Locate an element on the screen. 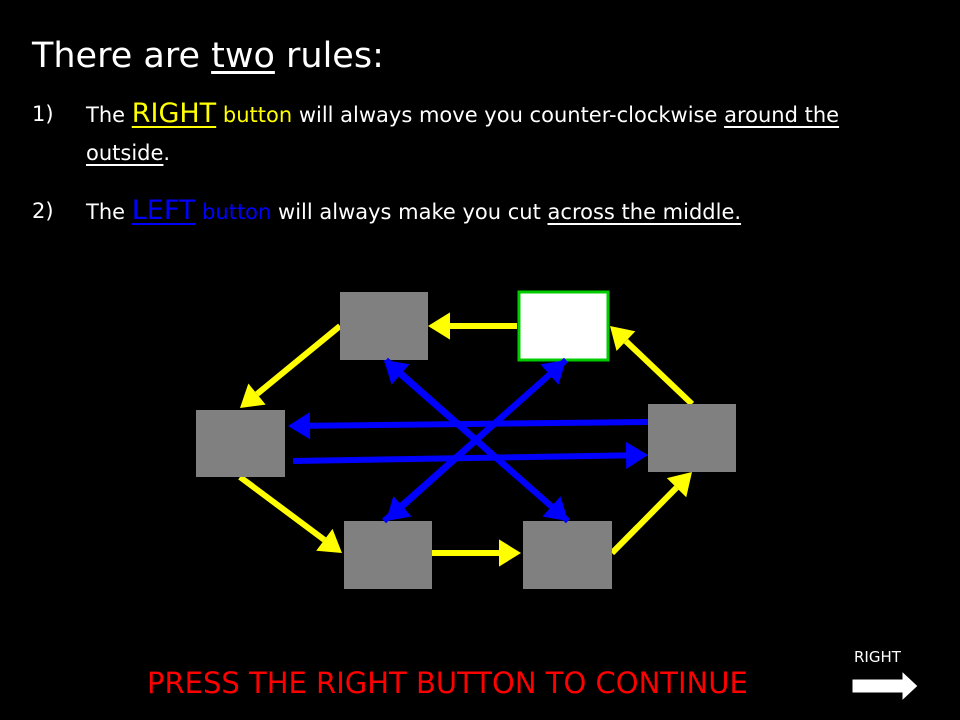 The image size is (960, 720). continue-prompt: PRESS THE RIGHT BUTTON TO CONTINUE is located at coordinates (447, 683).